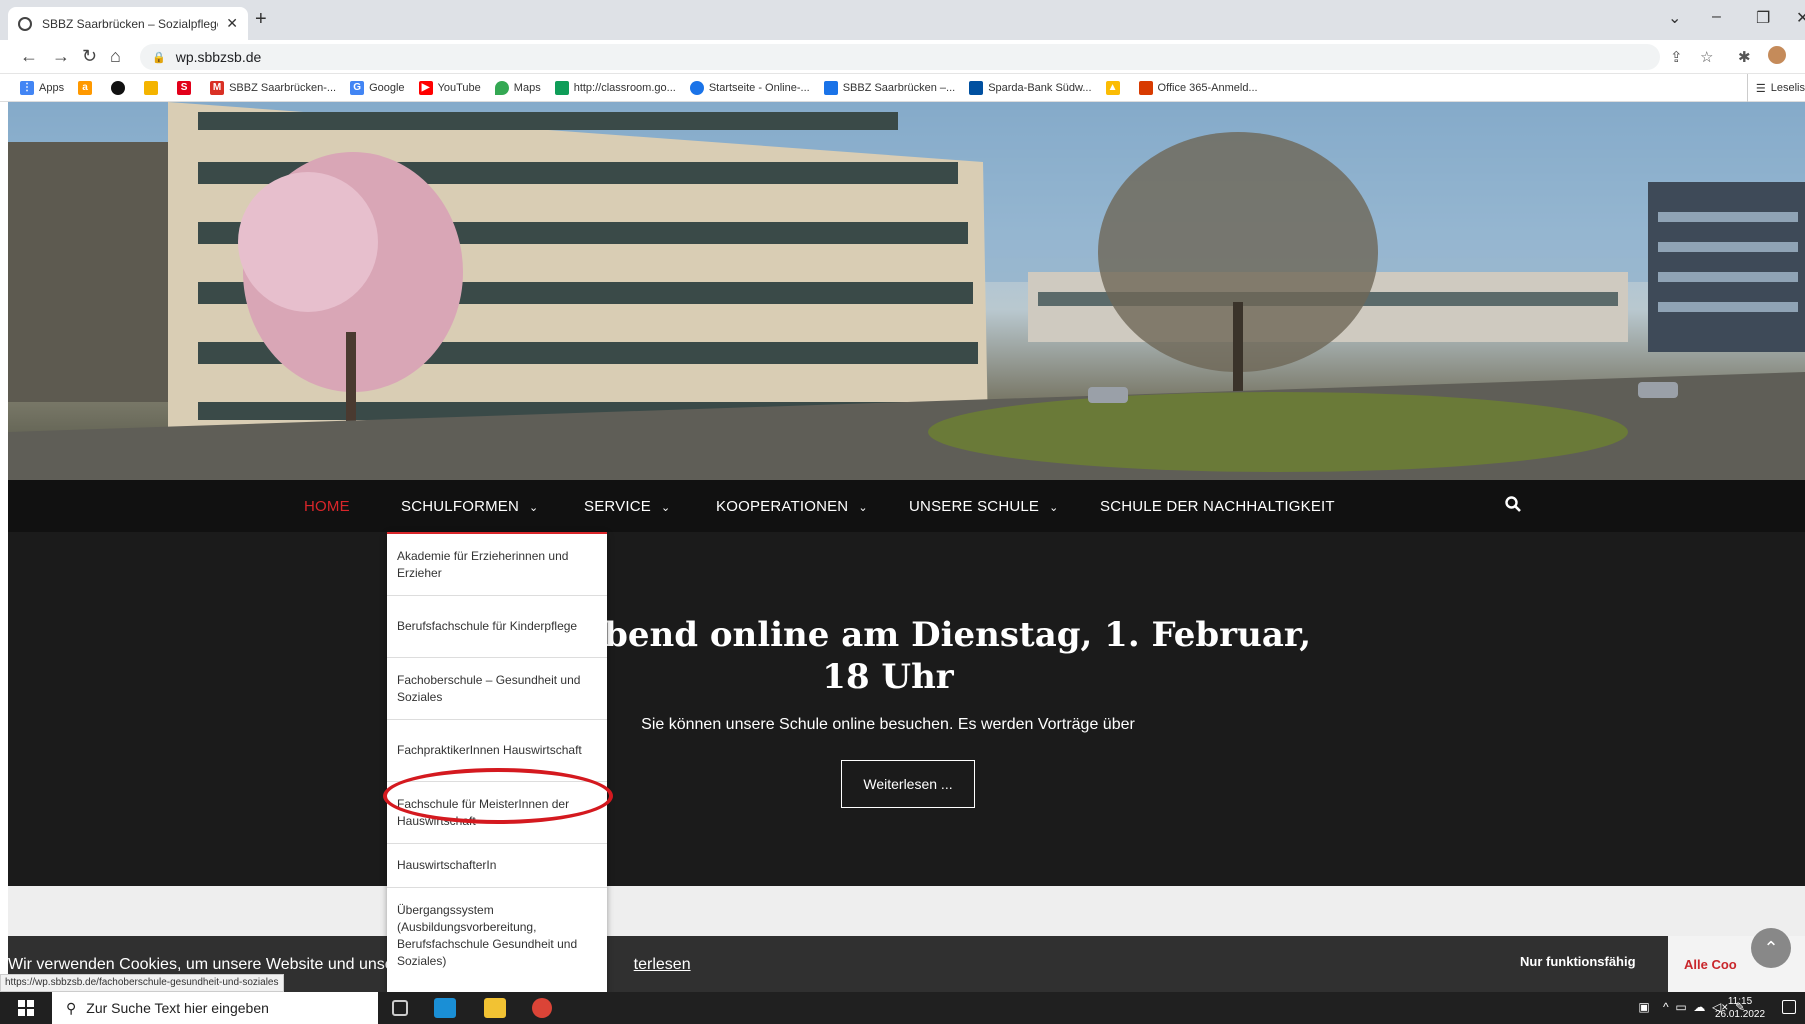 The width and height of the screenshot is (1805, 1024). Describe the element at coordinates (1777, 55) in the screenshot. I see `profile-avatar` at that location.